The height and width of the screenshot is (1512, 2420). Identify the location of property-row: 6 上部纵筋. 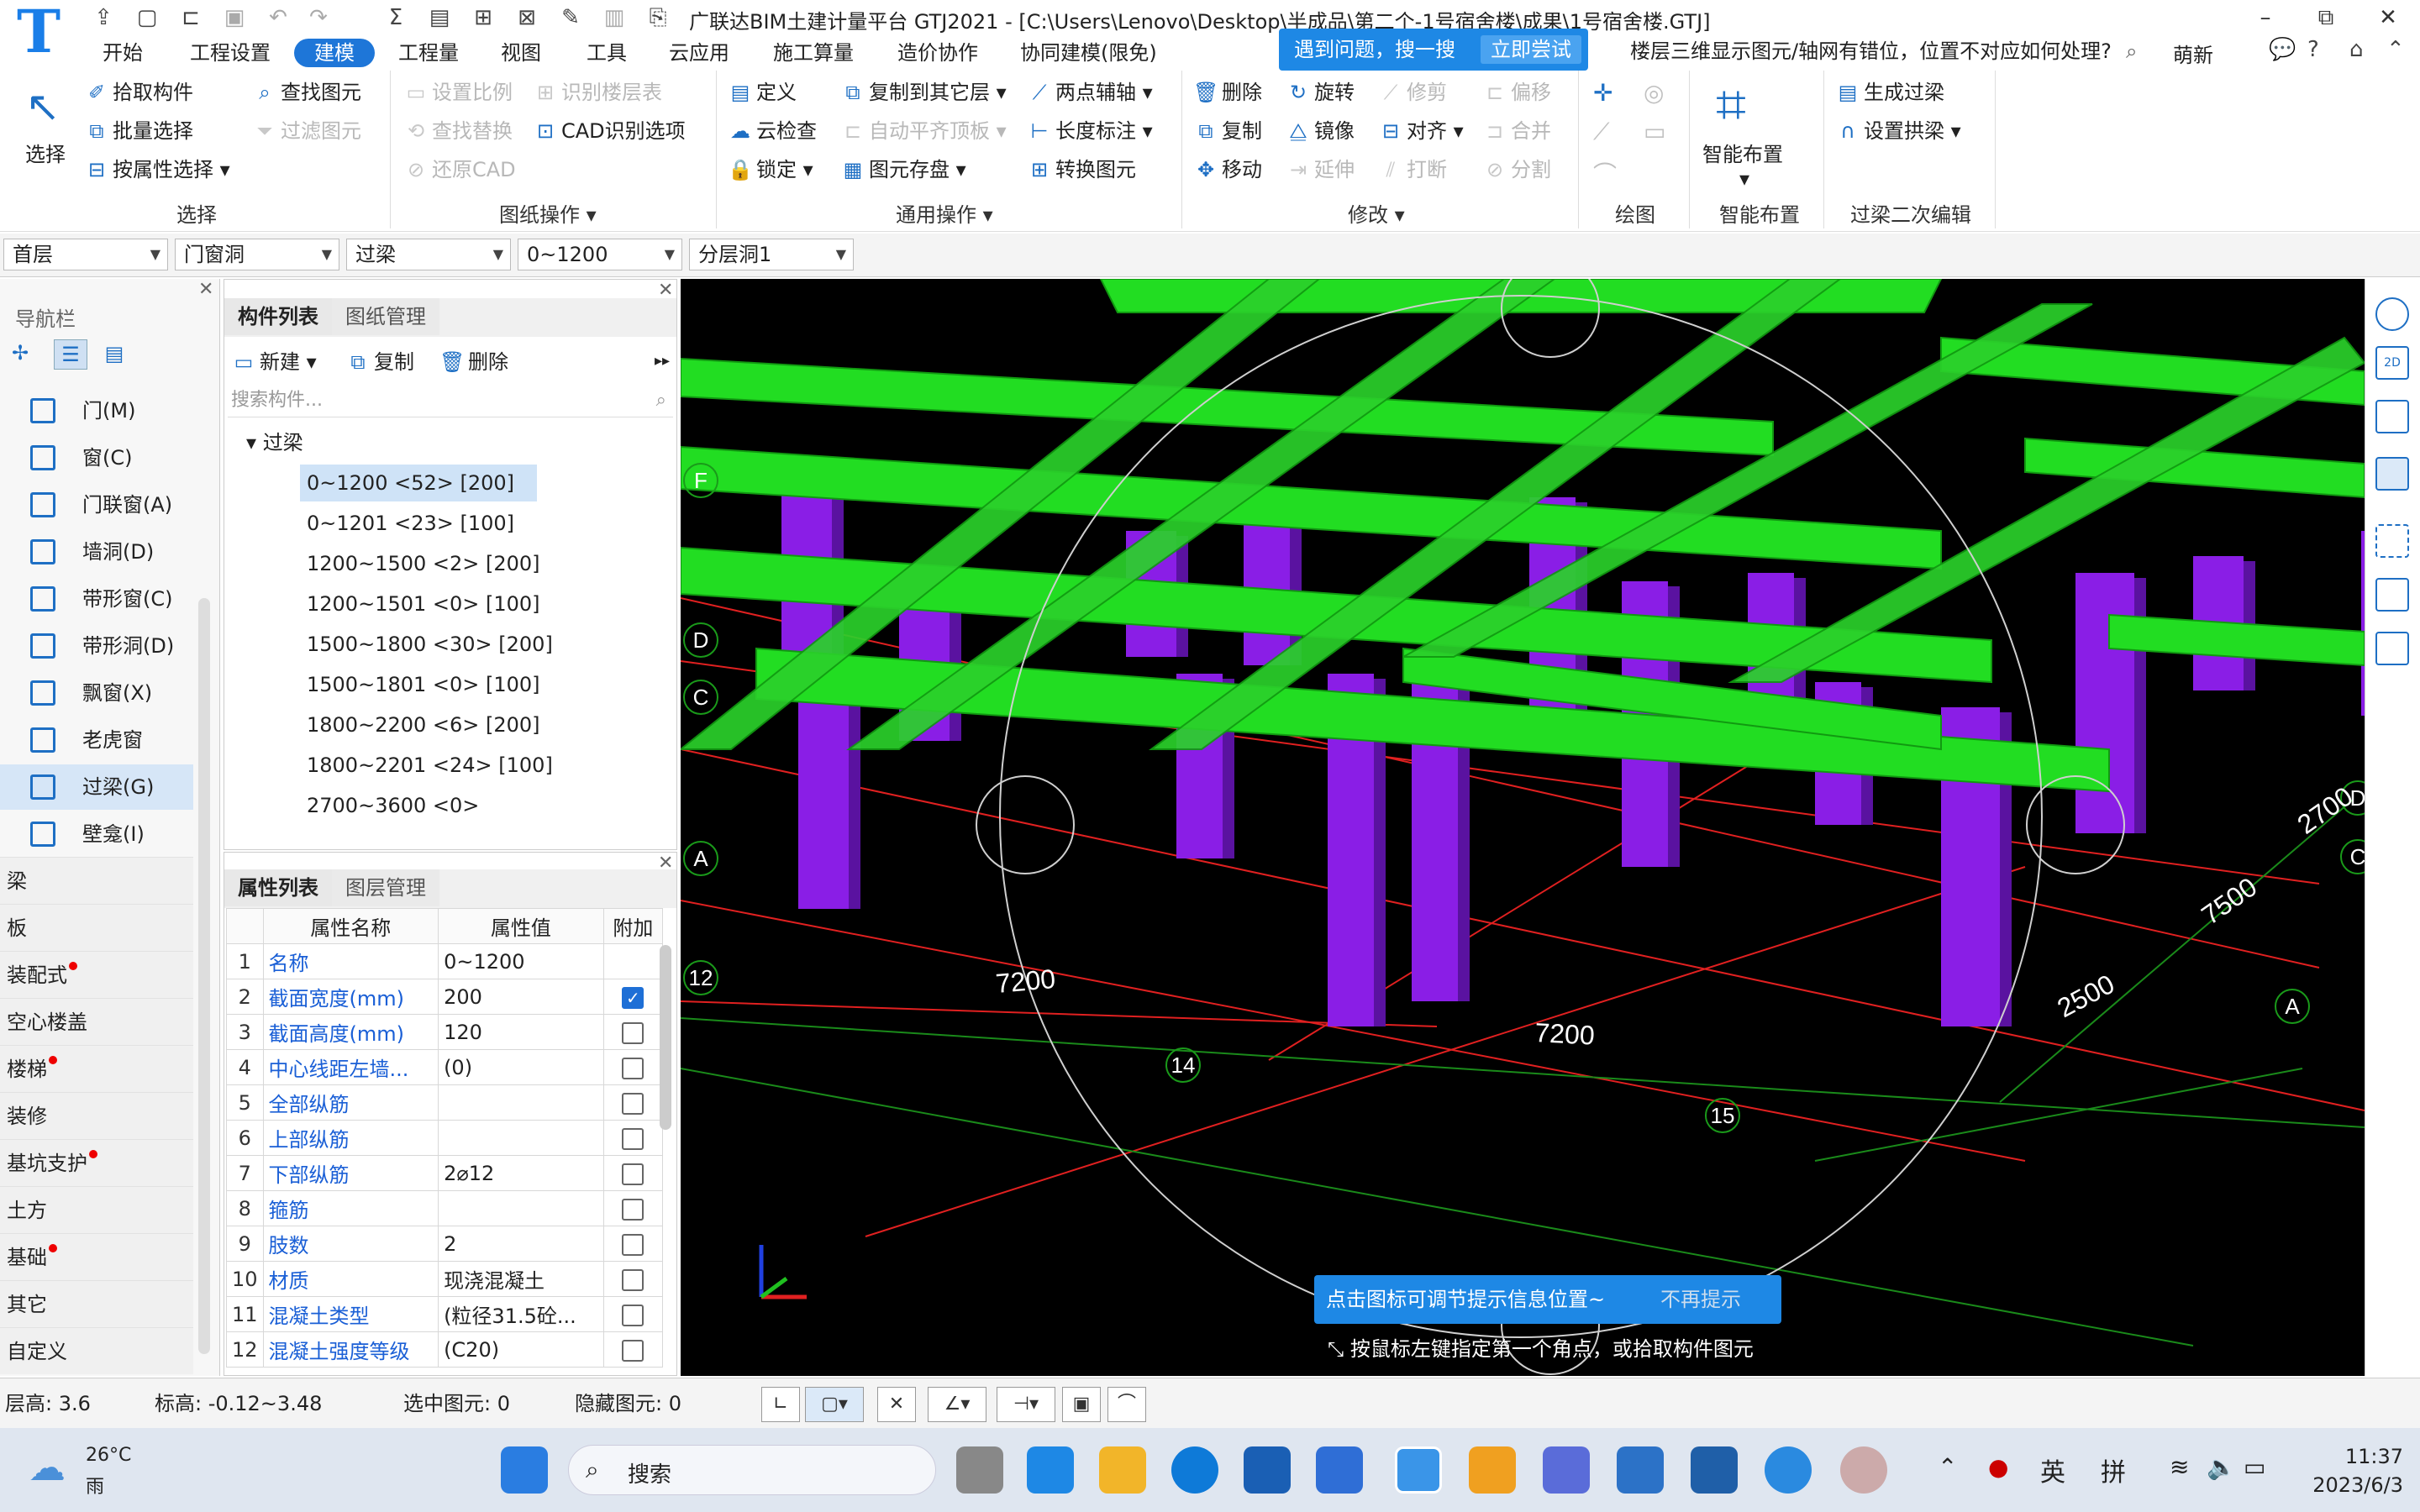
(445, 1138).